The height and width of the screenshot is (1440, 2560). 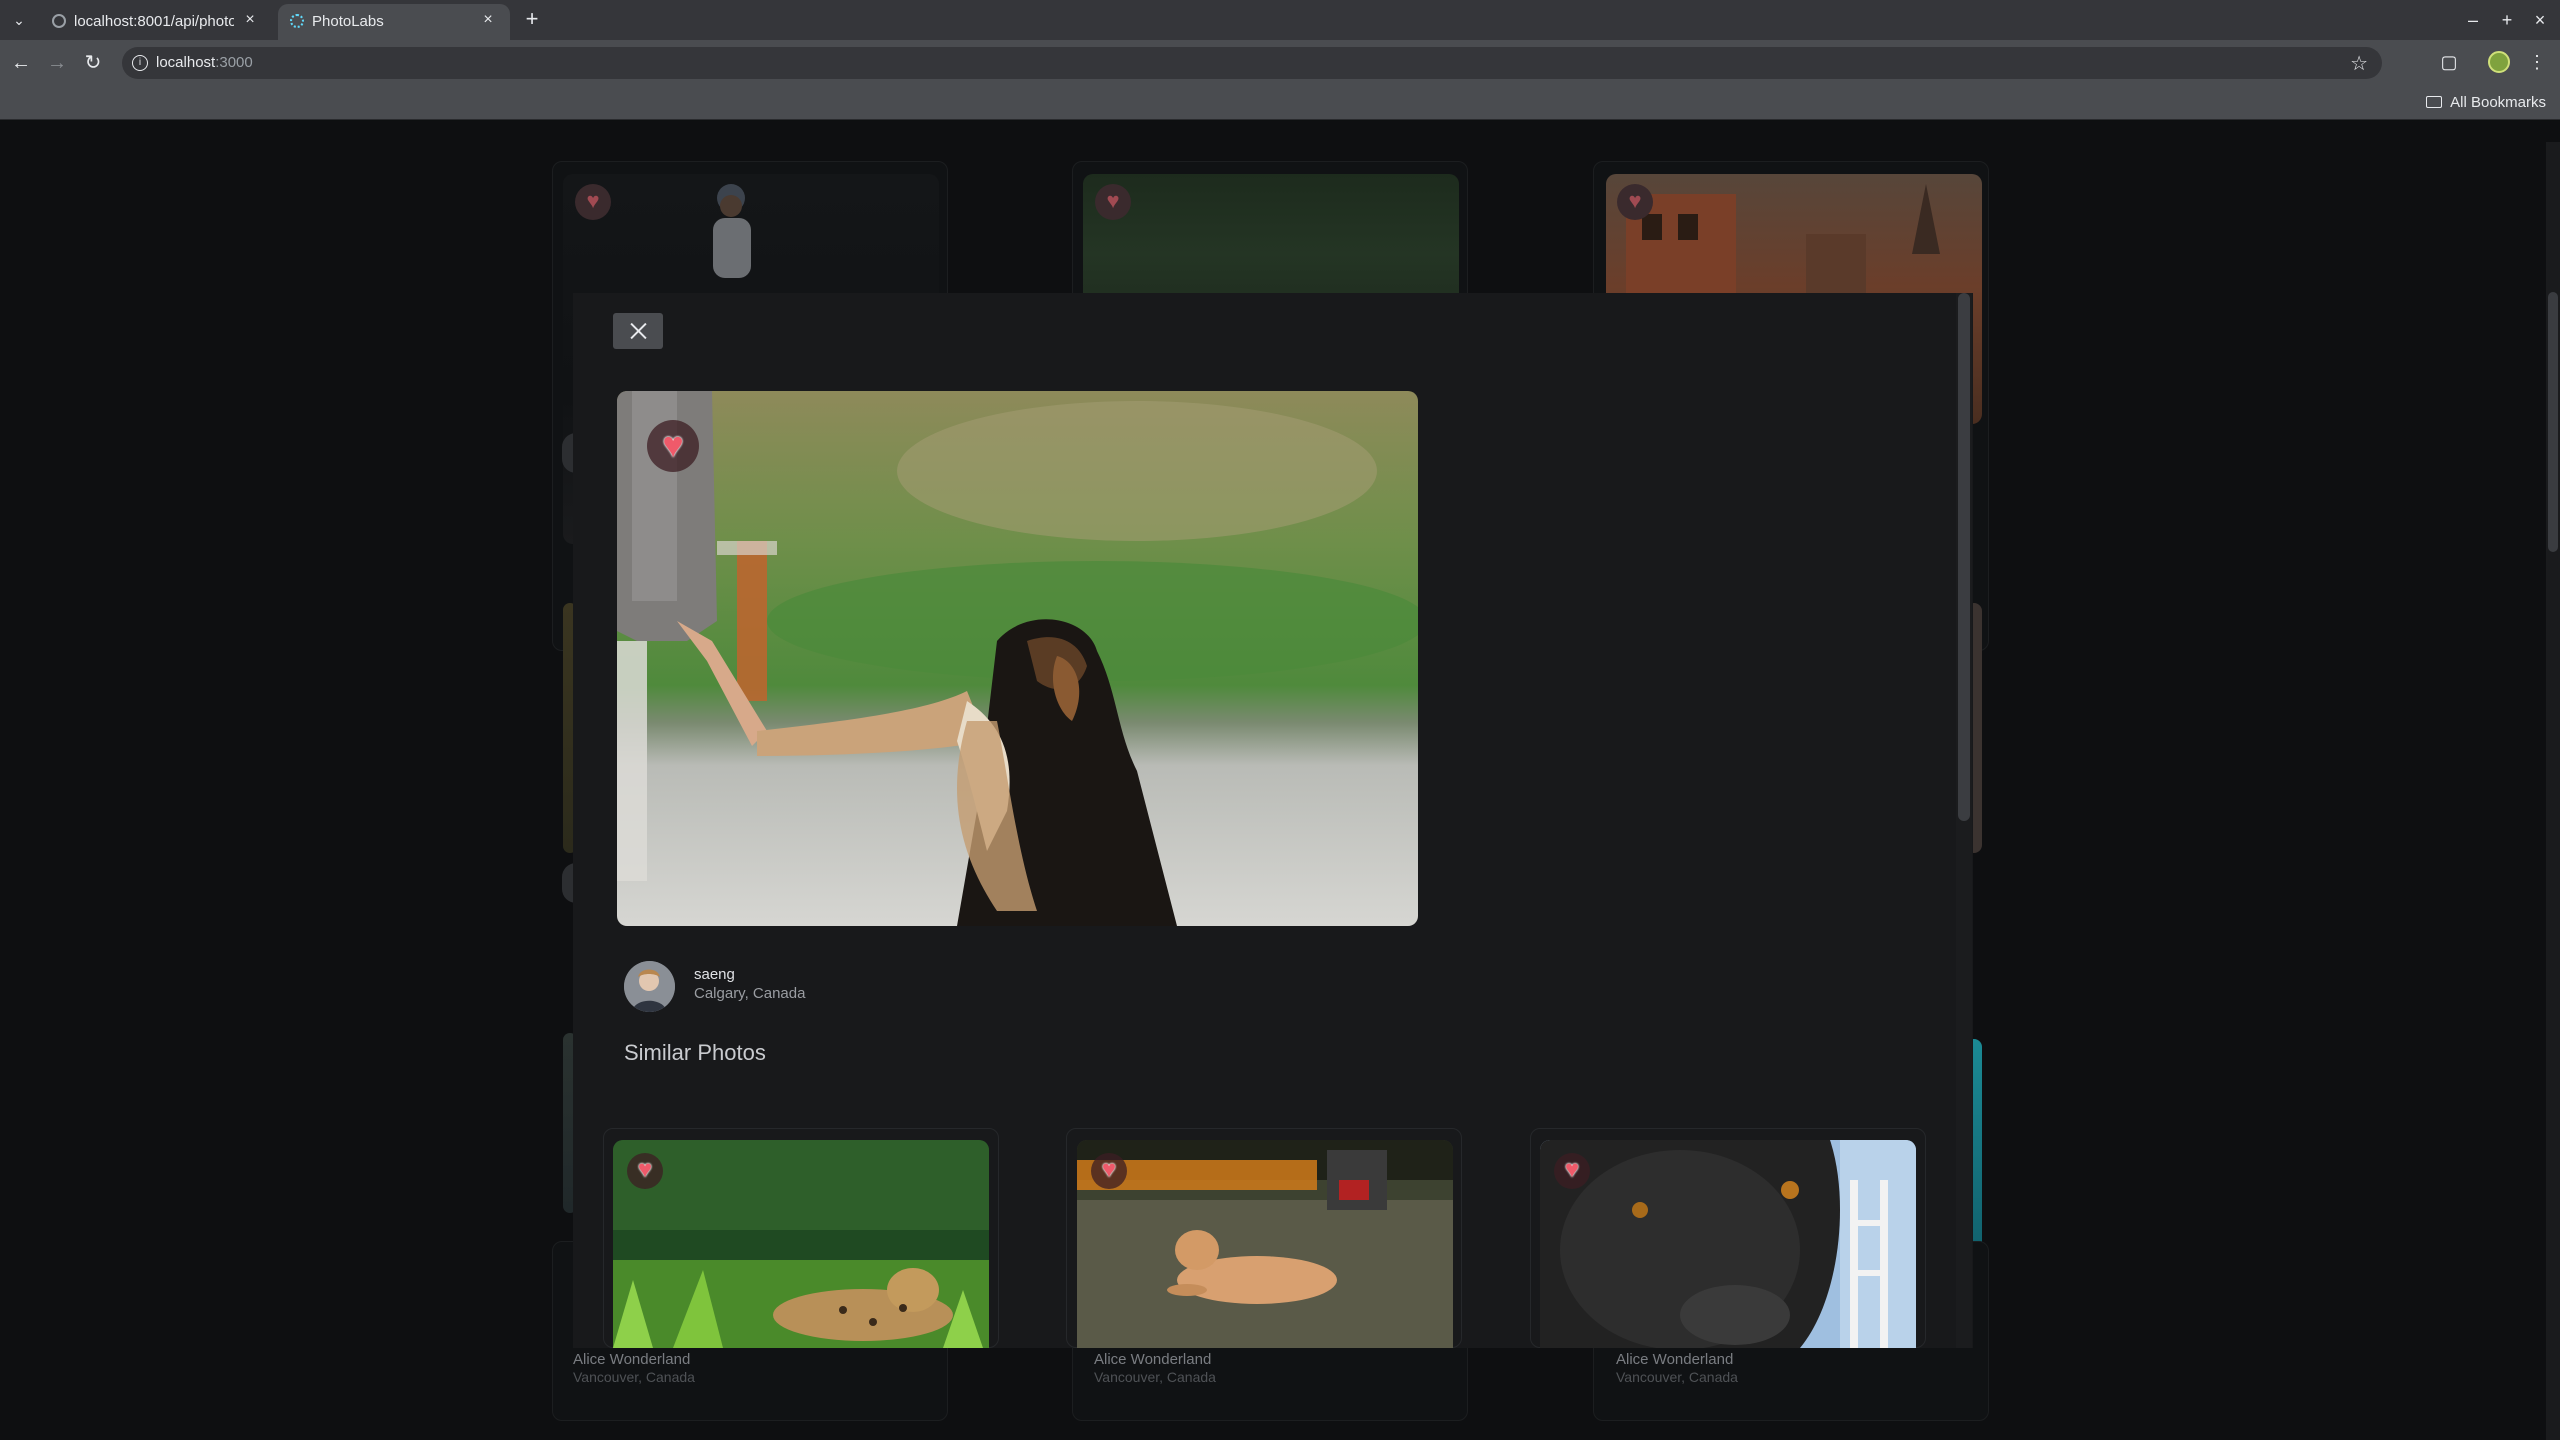 I want to click on selected-photo, so click(x=1017, y=658).